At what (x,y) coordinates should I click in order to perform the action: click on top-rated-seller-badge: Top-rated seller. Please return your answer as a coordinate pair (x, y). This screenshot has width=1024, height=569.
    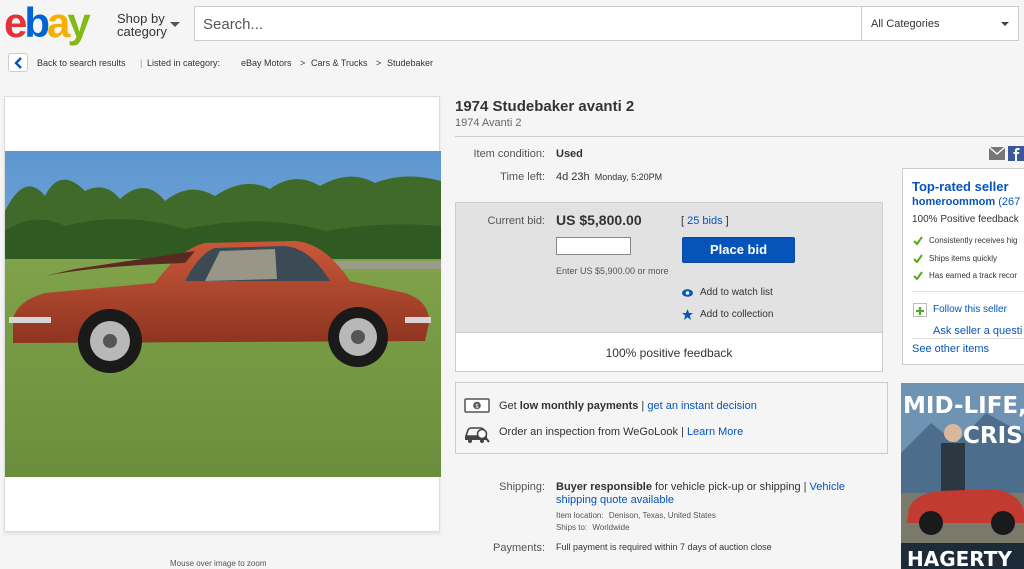
    Looking at the image, I should click on (960, 186).